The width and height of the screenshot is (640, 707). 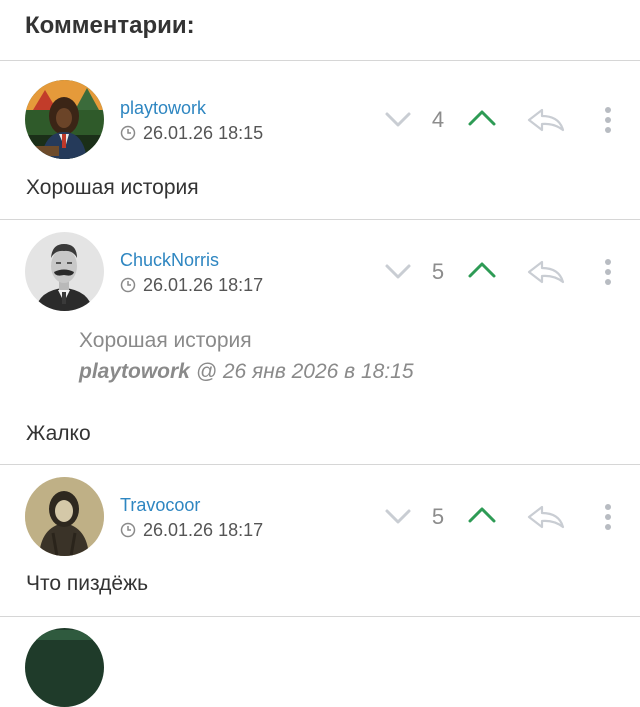 I want to click on username: ChuckNorris, so click(x=169, y=260).